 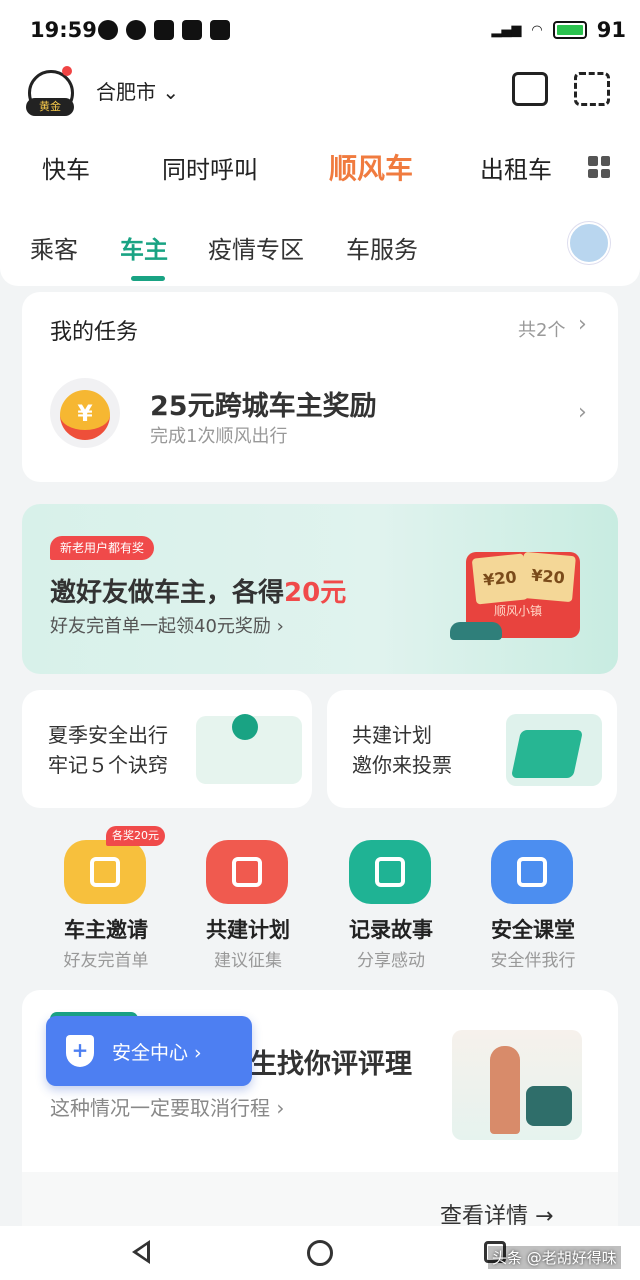 What do you see at coordinates (210, 167) in the screenshot?
I see `mode-simultaneous-call: 同时呼叫` at bounding box center [210, 167].